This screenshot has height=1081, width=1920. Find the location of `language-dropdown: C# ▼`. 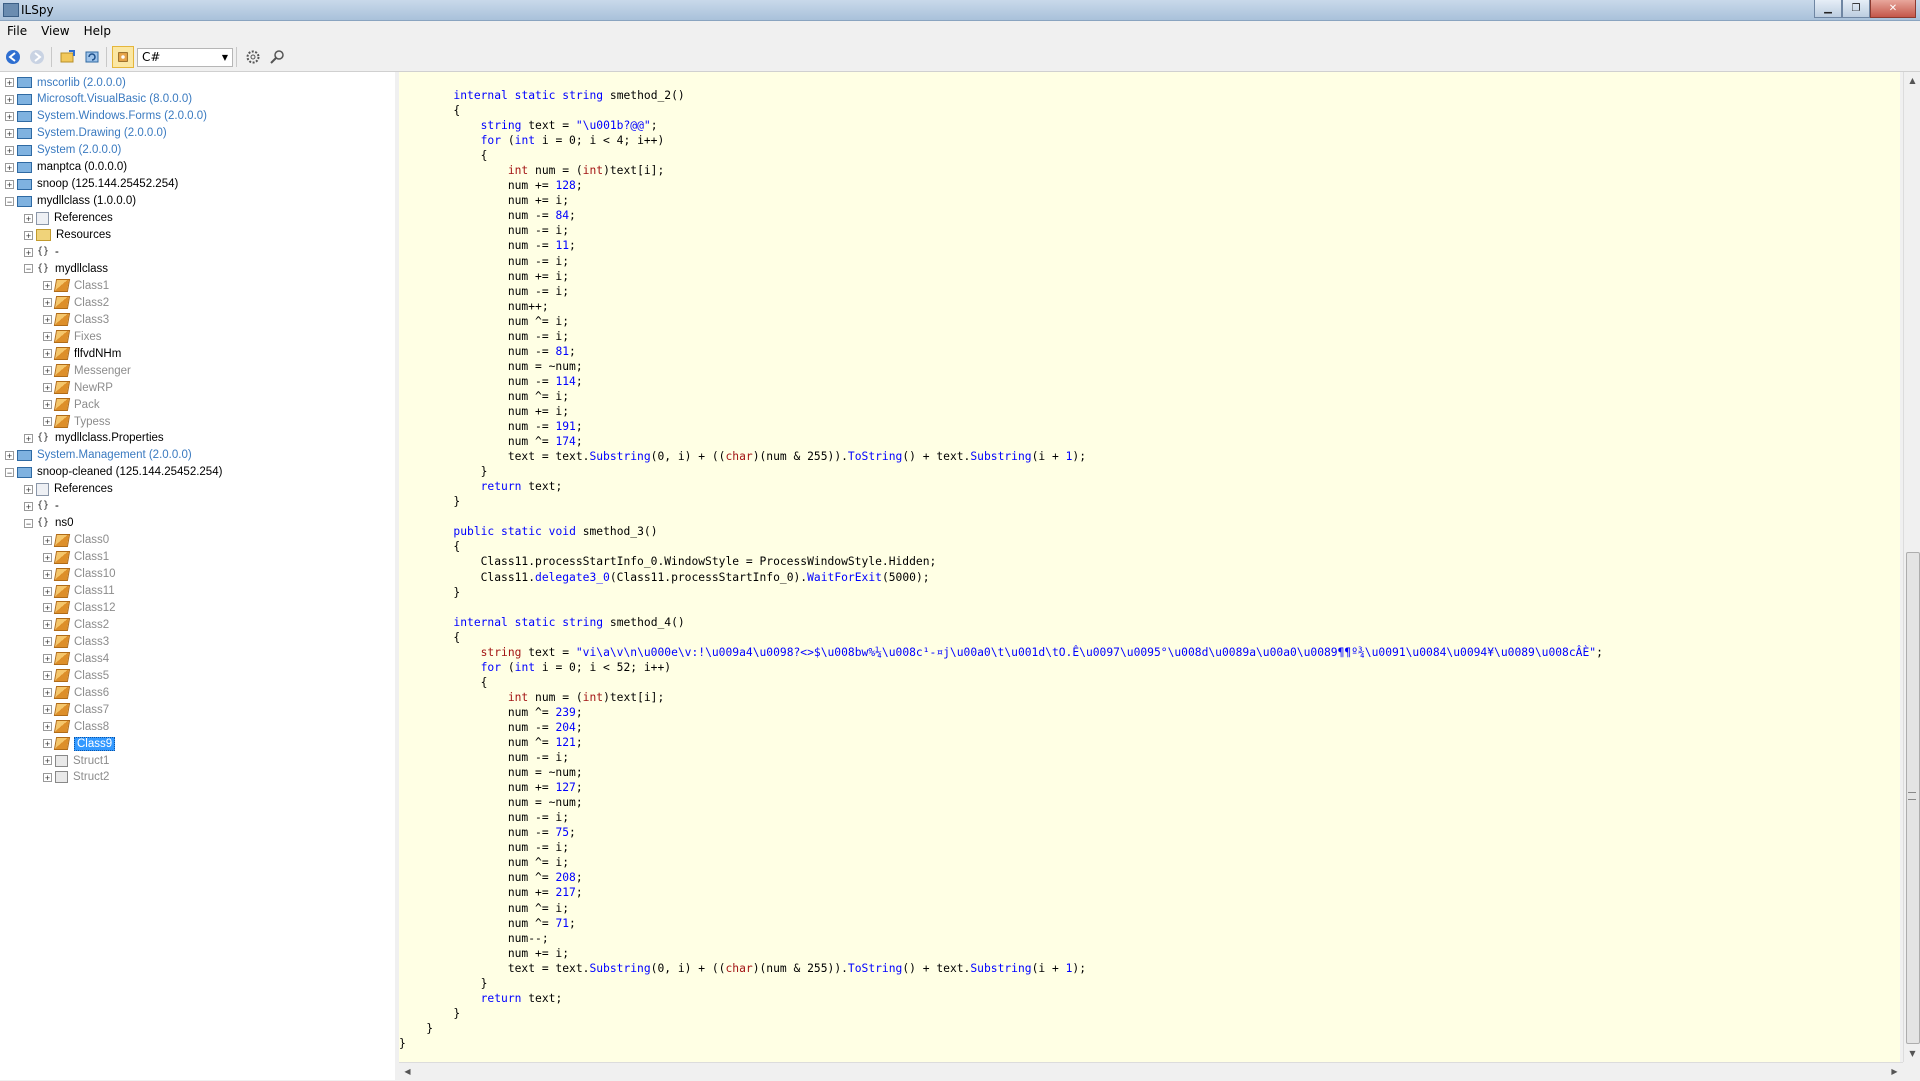

language-dropdown: C# ▼ is located at coordinates (185, 57).